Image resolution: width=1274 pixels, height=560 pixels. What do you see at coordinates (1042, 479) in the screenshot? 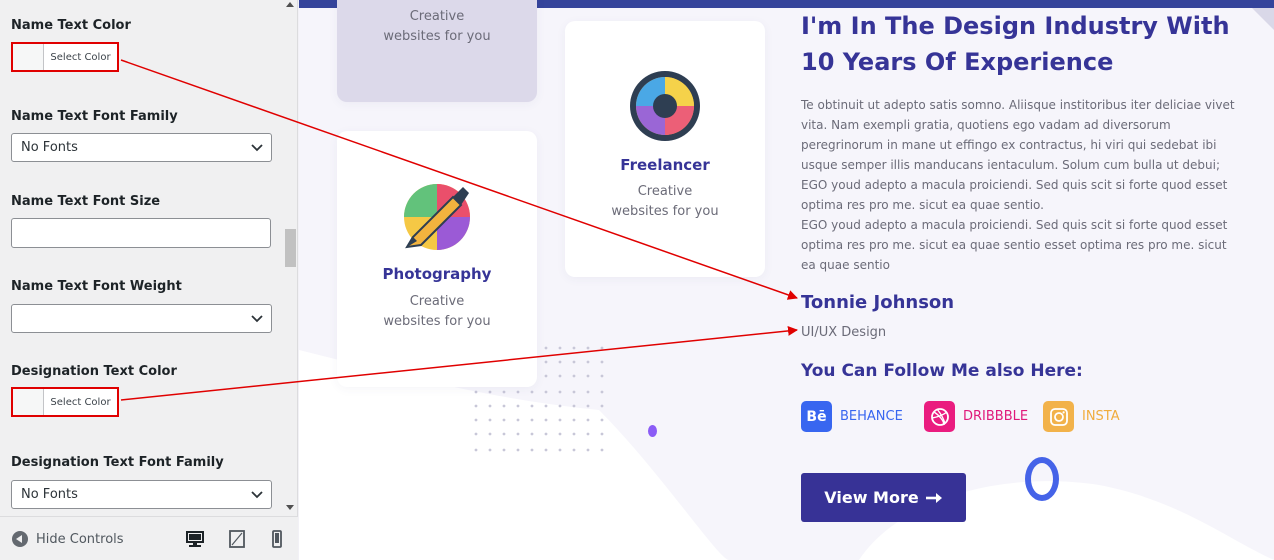
I see `blue-ring-decoration` at bounding box center [1042, 479].